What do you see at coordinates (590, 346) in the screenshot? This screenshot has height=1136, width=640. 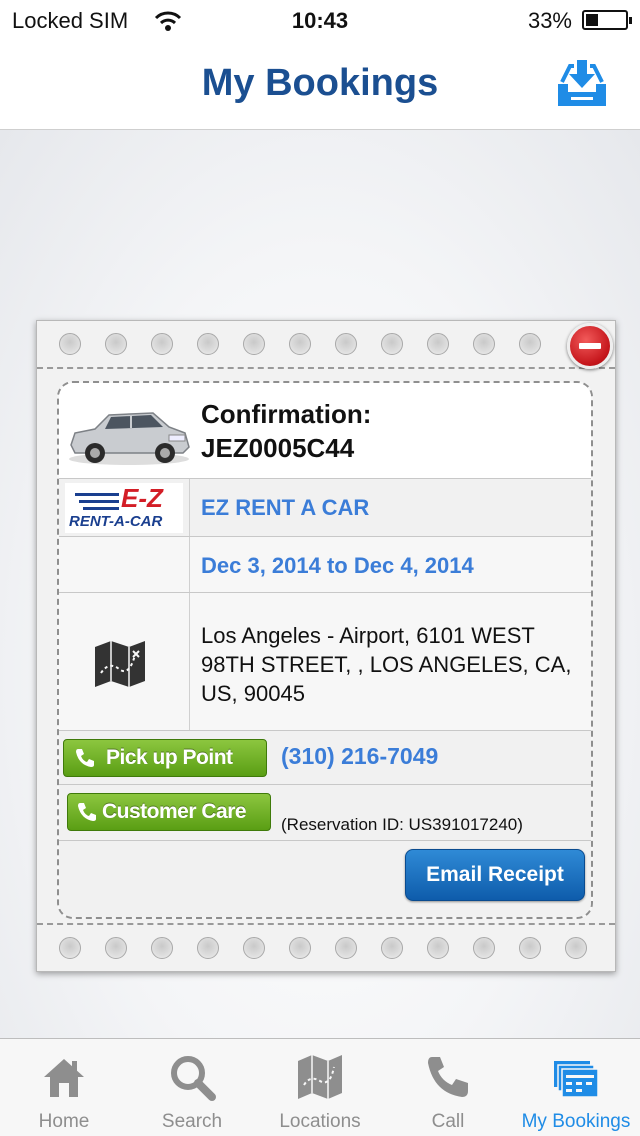 I see `remove-booking-button` at bounding box center [590, 346].